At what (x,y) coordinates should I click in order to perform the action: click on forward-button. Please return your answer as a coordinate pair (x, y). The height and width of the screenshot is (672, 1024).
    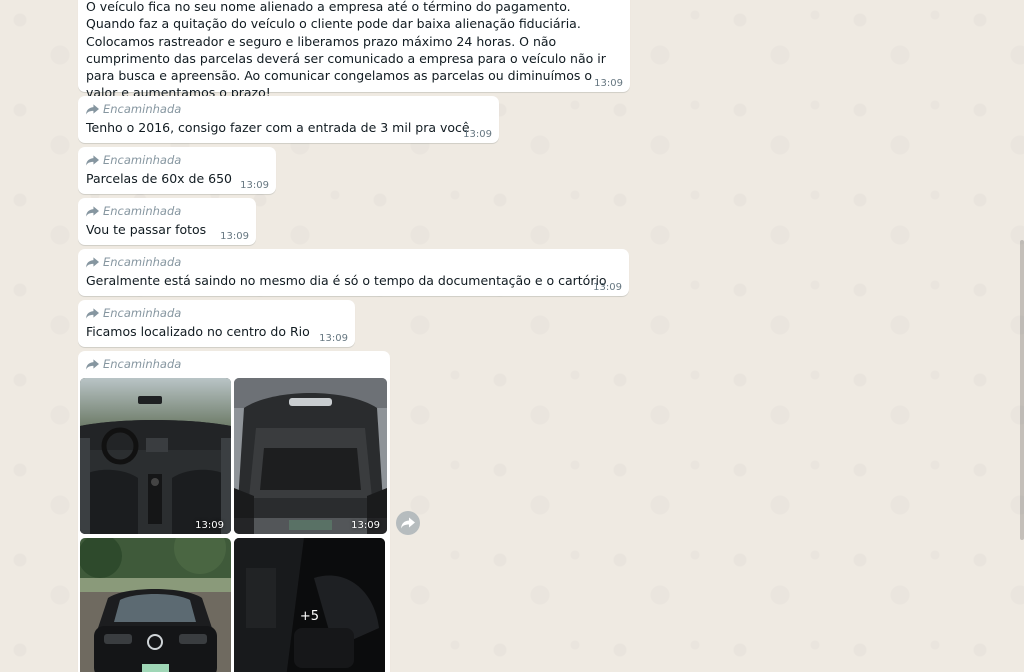
    Looking at the image, I should click on (408, 523).